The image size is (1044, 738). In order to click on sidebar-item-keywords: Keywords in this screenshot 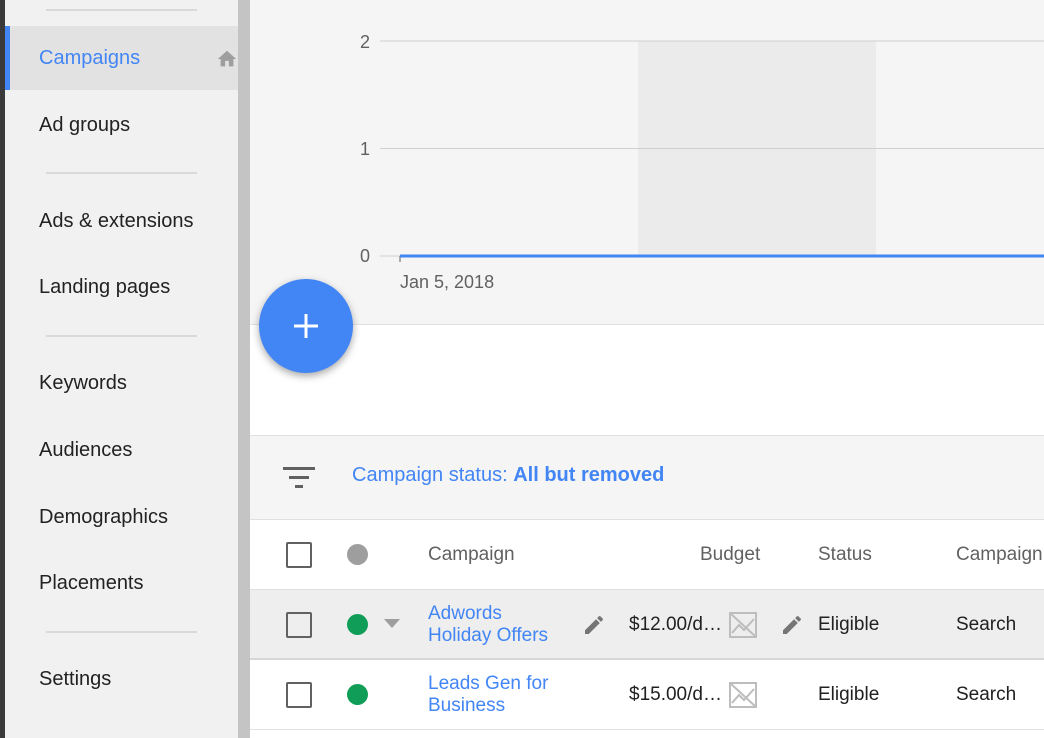, I will do `click(121, 383)`.